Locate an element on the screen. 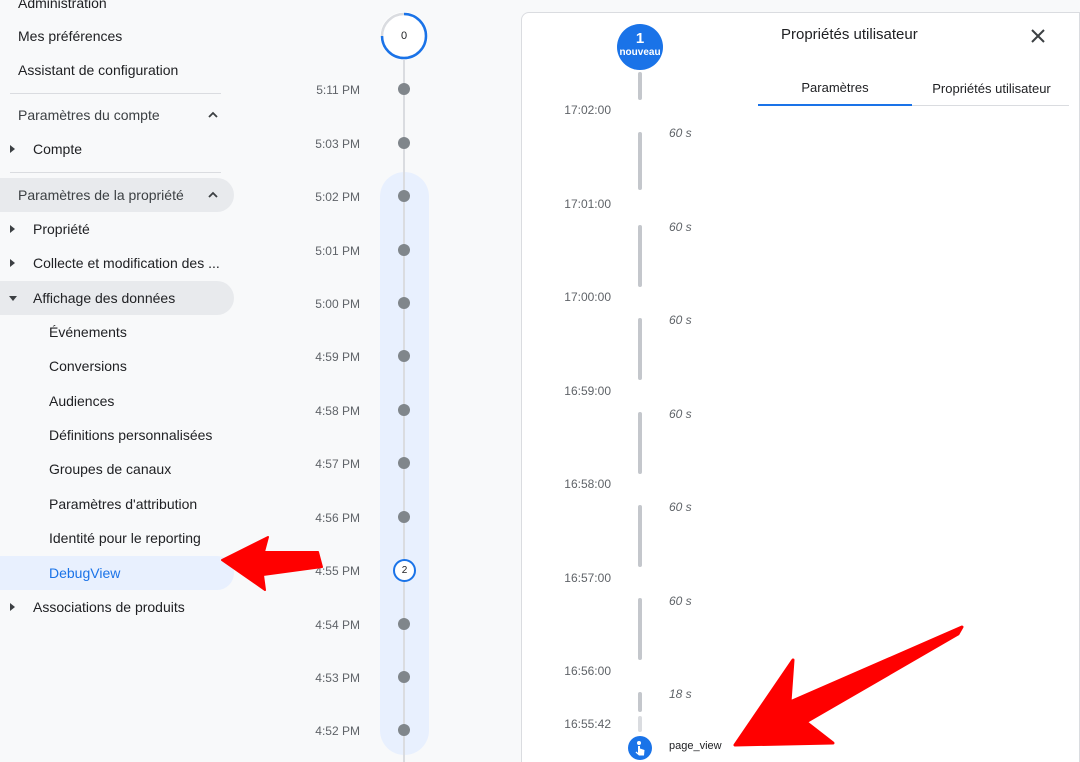 This screenshot has width=1080, height=762. tab-label: Paramètres is located at coordinates (835, 87).